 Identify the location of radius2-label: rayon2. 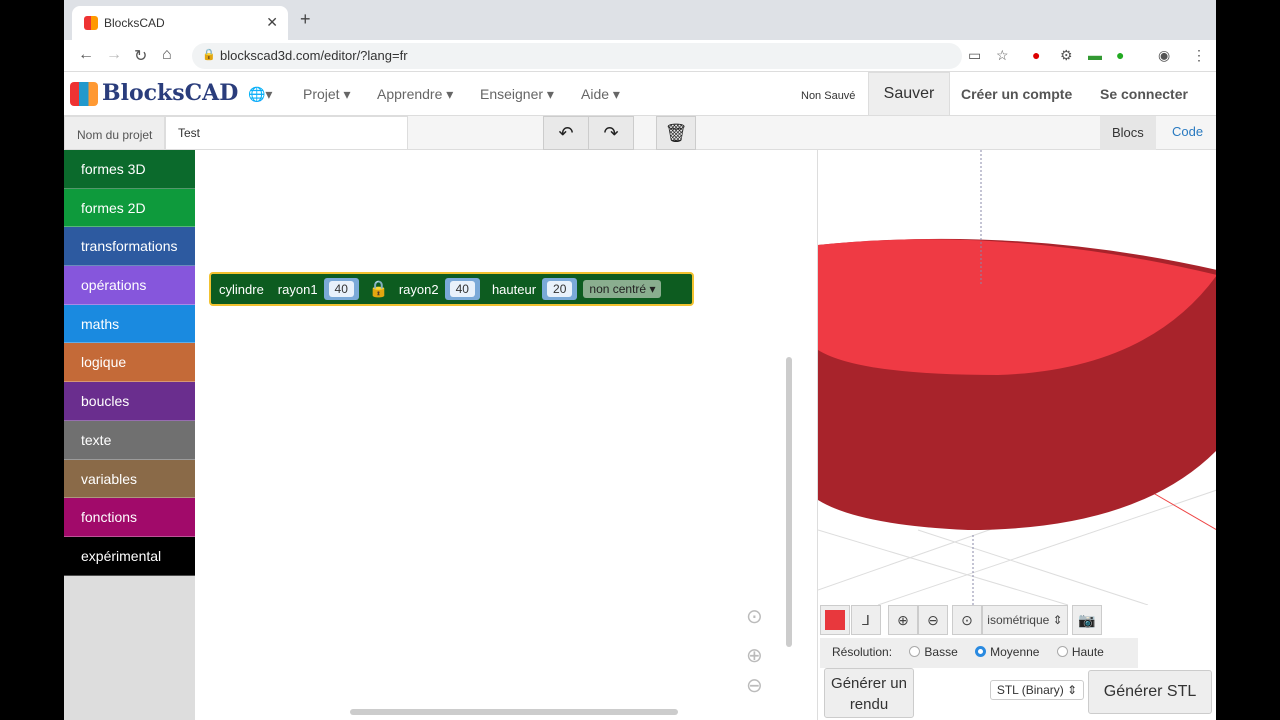
(418, 289).